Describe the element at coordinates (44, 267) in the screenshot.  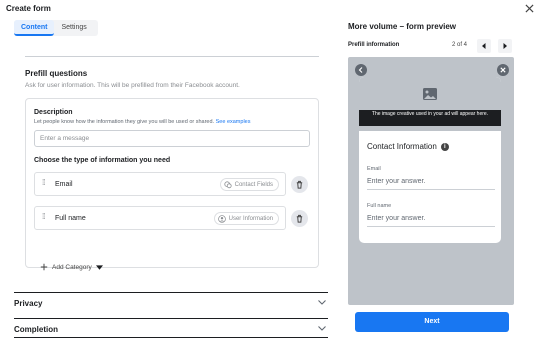
I see `plus-icon` at that location.